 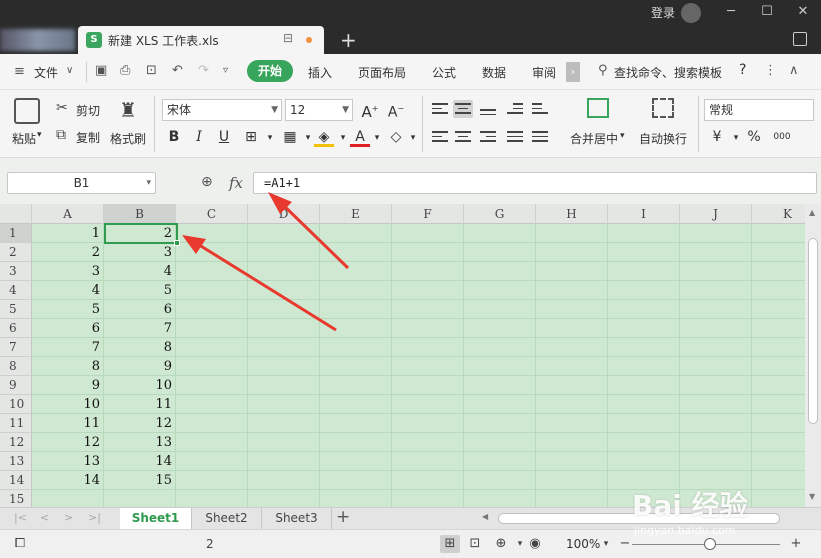 What do you see at coordinates (128, 138) in the screenshot?
I see `format-painter-button: 格式刷` at bounding box center [128, 138].